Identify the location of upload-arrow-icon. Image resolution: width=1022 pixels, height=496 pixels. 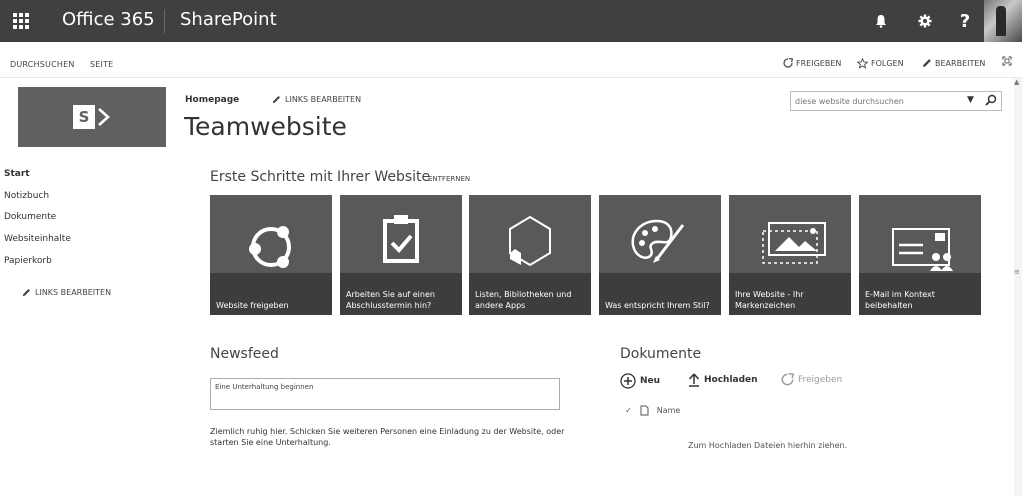
(694, 380).